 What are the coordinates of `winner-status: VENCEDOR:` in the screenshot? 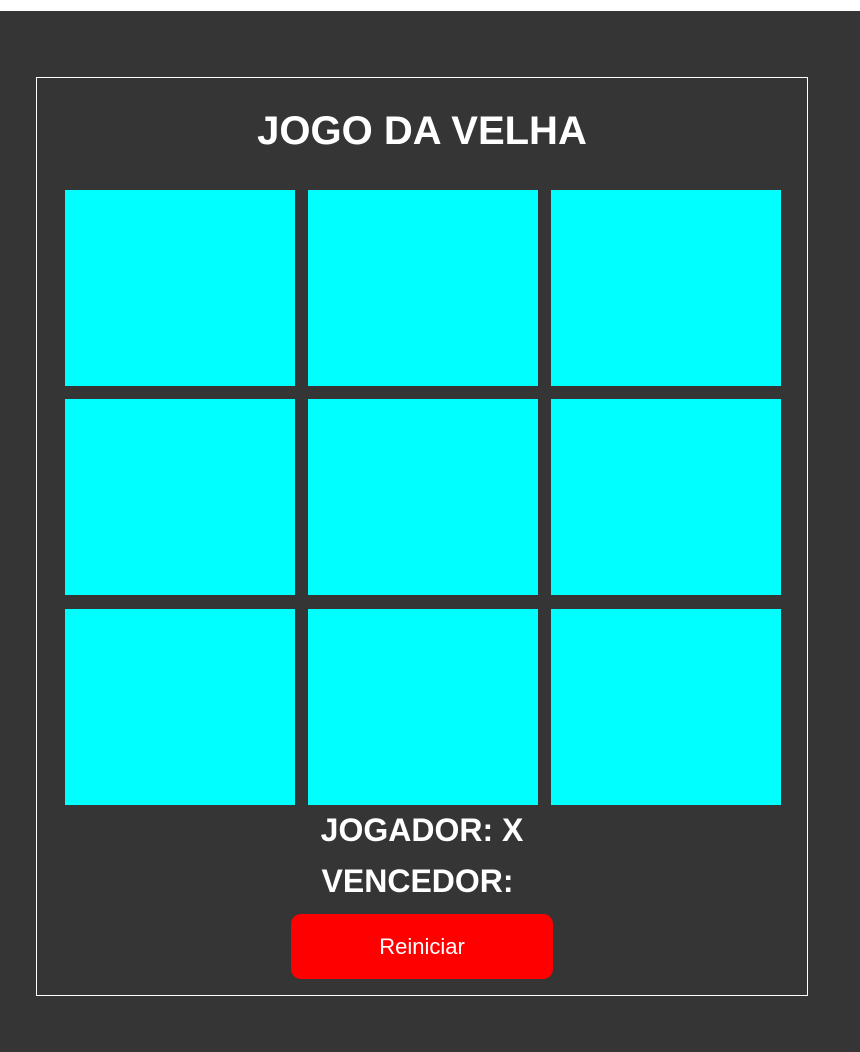 It's located at (422, 881).